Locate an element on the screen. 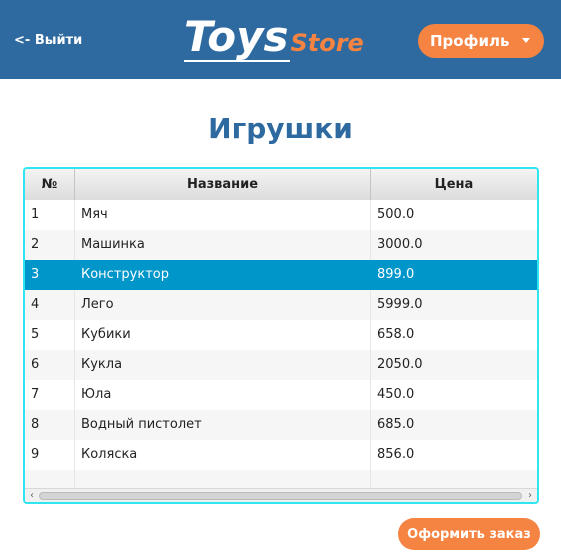 The image size is (561, 558). cell-price: 2050.0 is located at coordinates (400, 364).